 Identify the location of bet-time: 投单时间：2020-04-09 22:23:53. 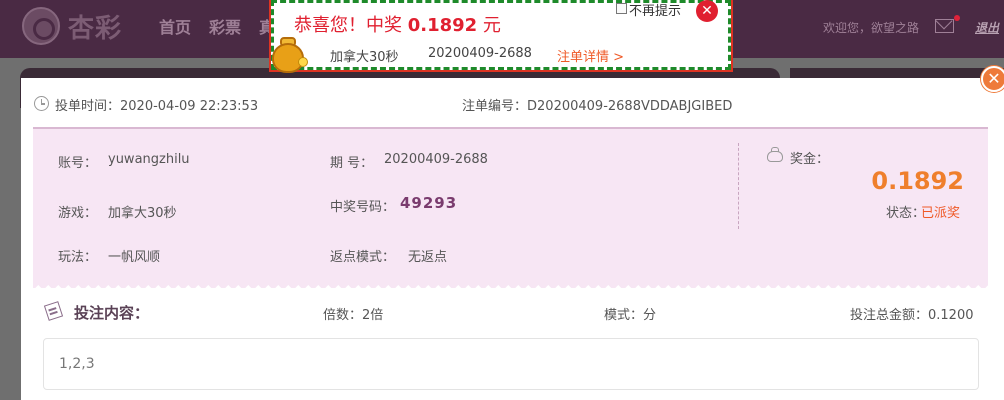
(157, 106).